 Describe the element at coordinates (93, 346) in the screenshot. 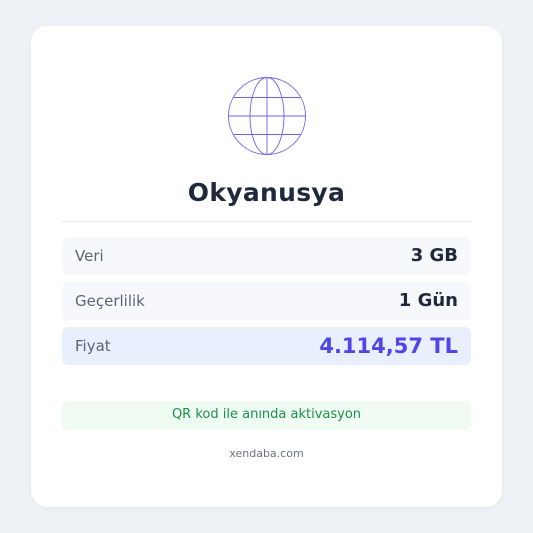

I see `price-label: Fiyat` at that location.